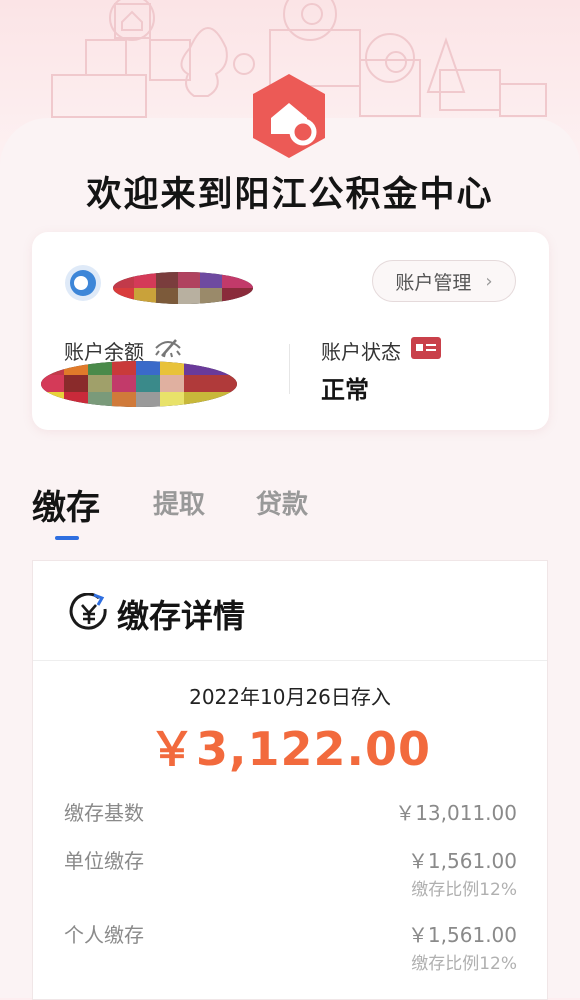 This screenshot has width=580, height=1000. Describe the element at coordinates (289, 369) in the screenshot. I see `divider` at that location.